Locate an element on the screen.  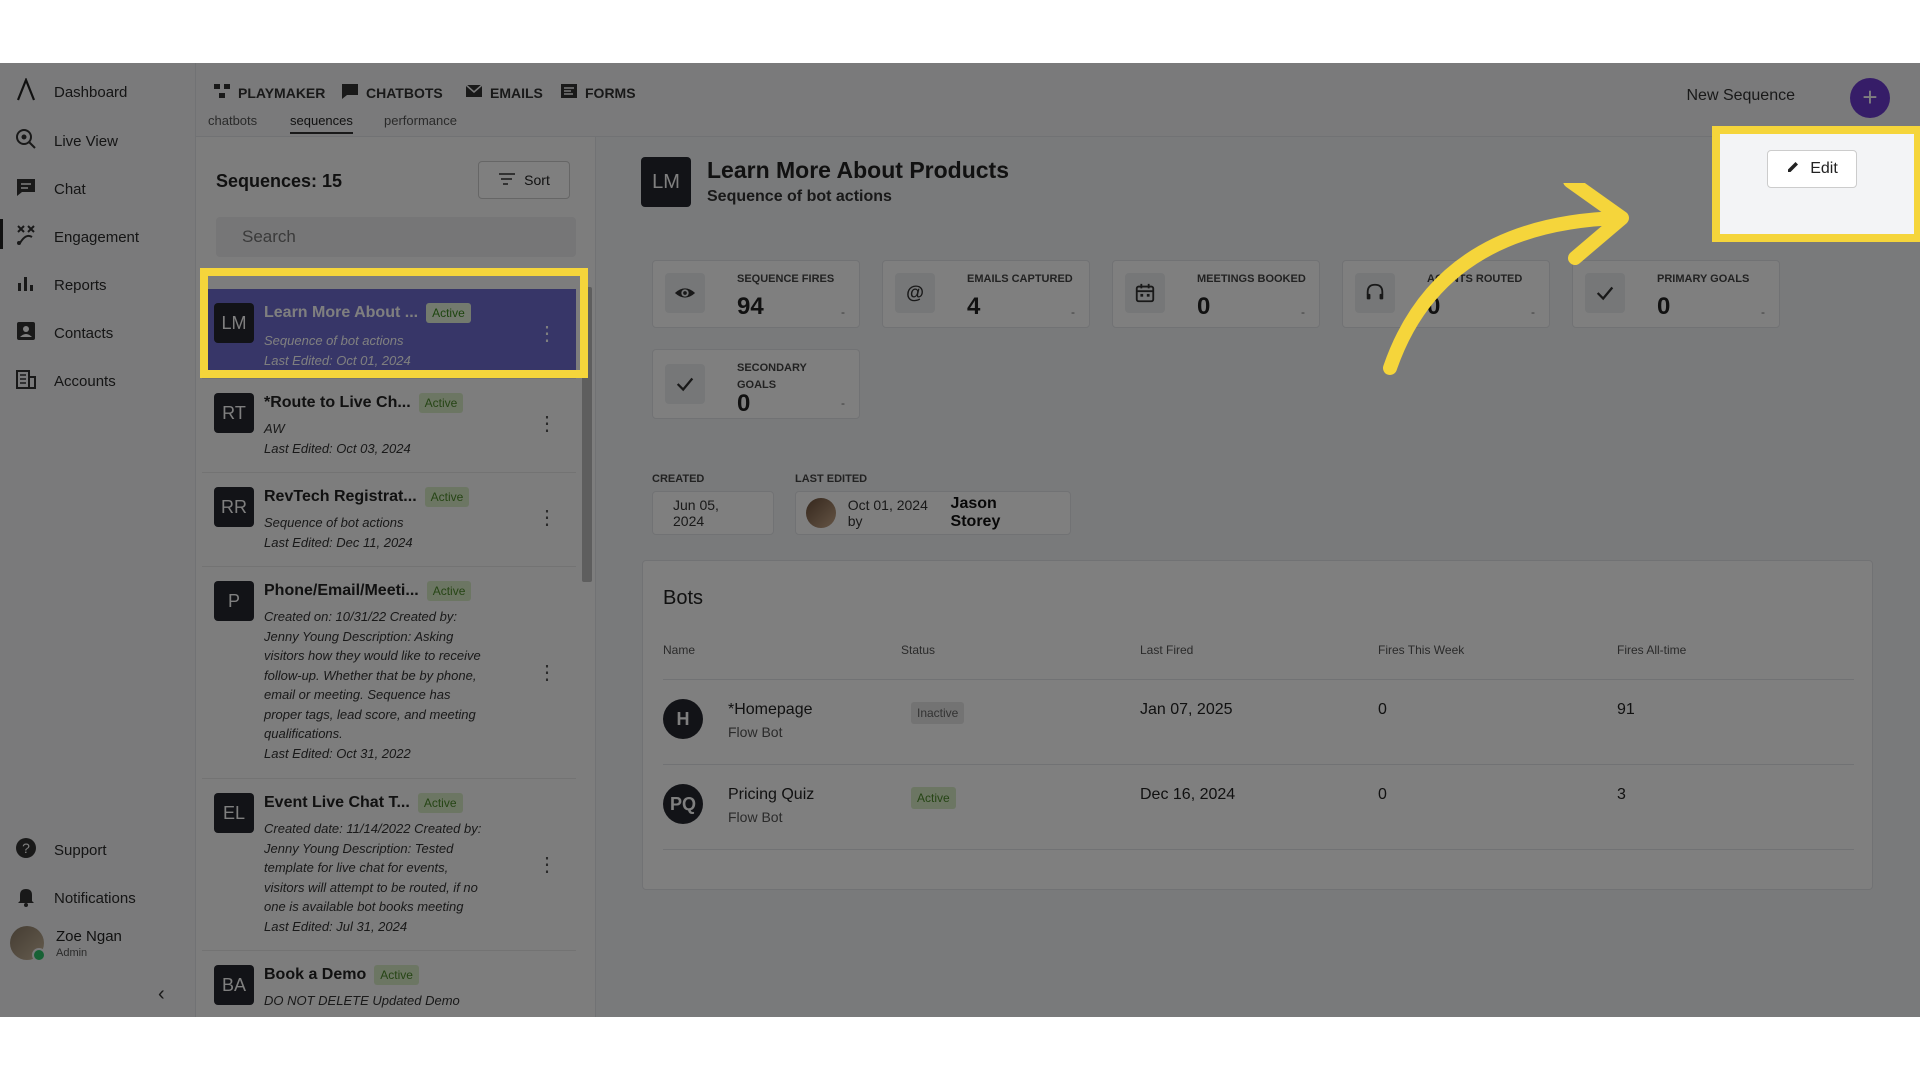
tab-chatbots: CHATBOTS is located at coordinates (391, 92).